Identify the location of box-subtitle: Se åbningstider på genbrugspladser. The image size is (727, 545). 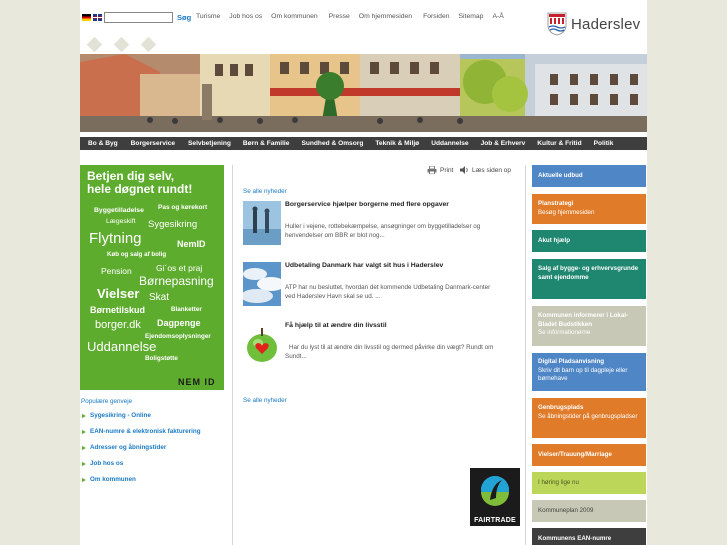
(588, 416).